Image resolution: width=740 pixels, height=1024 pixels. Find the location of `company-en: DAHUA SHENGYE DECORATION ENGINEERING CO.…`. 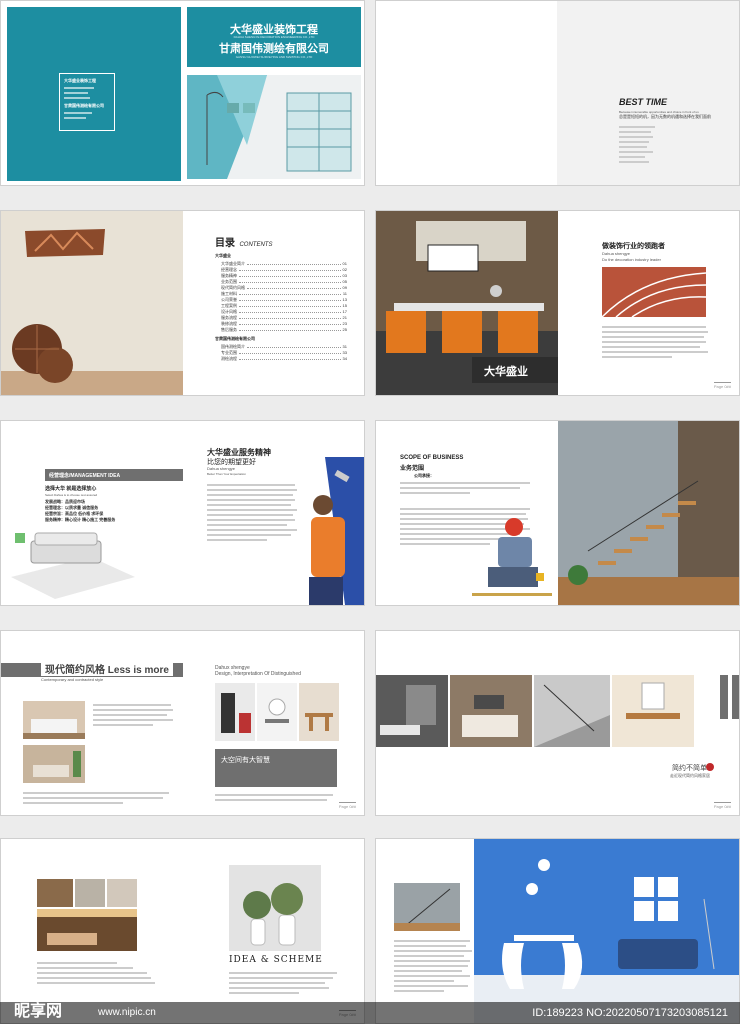

company-en: DAHUA SHENGYE DECORATION ENGINEERING CO.… is located at coordinates (274, 37).